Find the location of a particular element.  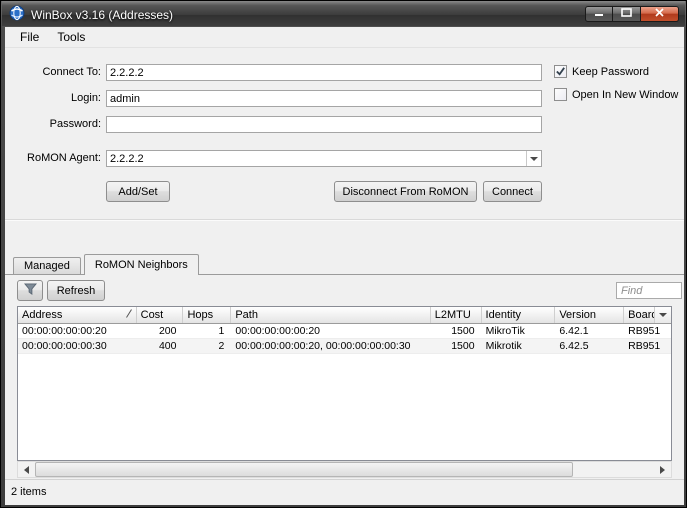

scroll-right-button is located at coordinates (662, 469).